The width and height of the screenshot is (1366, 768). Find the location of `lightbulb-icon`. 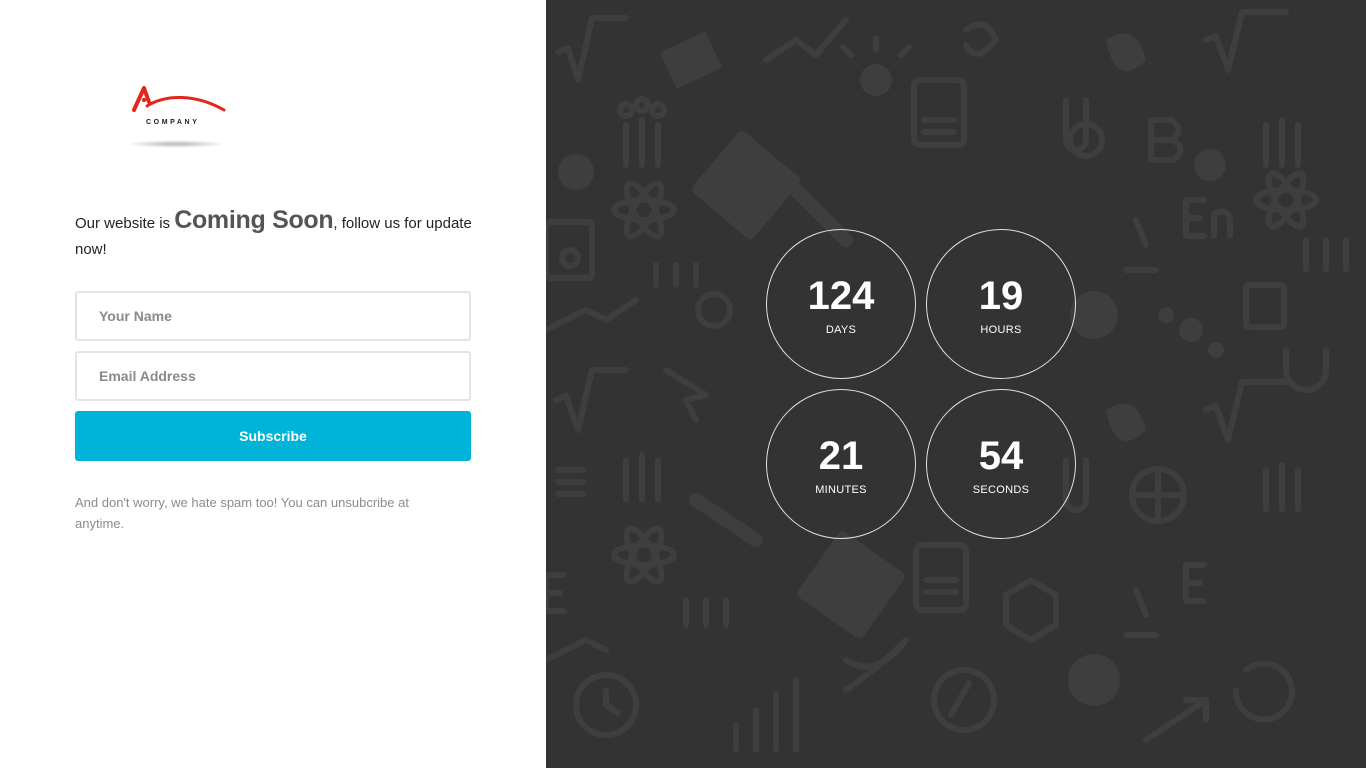

lightbulb-icon is located at coordinates (876, 65).